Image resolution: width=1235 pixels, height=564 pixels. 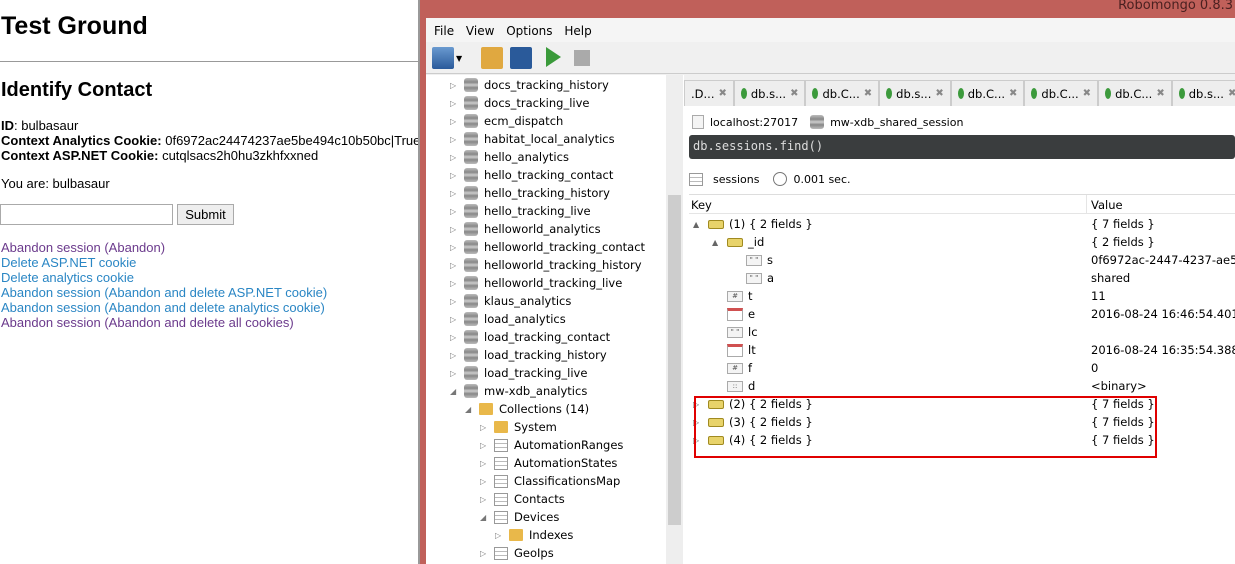 What do you see at coordinates (674, 360) in the screenshot?
I see `scrollbar-thumb` at bounding box center [674, 360].